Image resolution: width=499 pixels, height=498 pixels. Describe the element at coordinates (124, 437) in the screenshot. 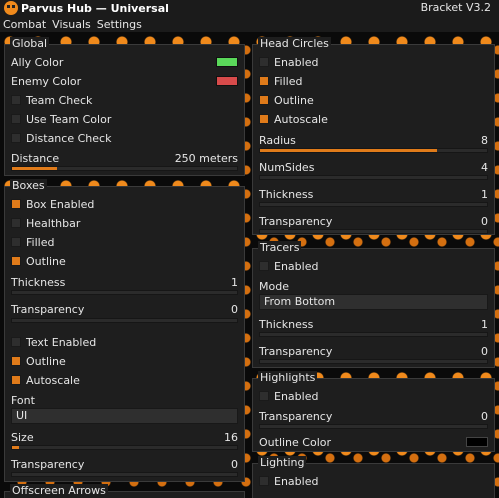

I see `size-header: Size 16` at that location.